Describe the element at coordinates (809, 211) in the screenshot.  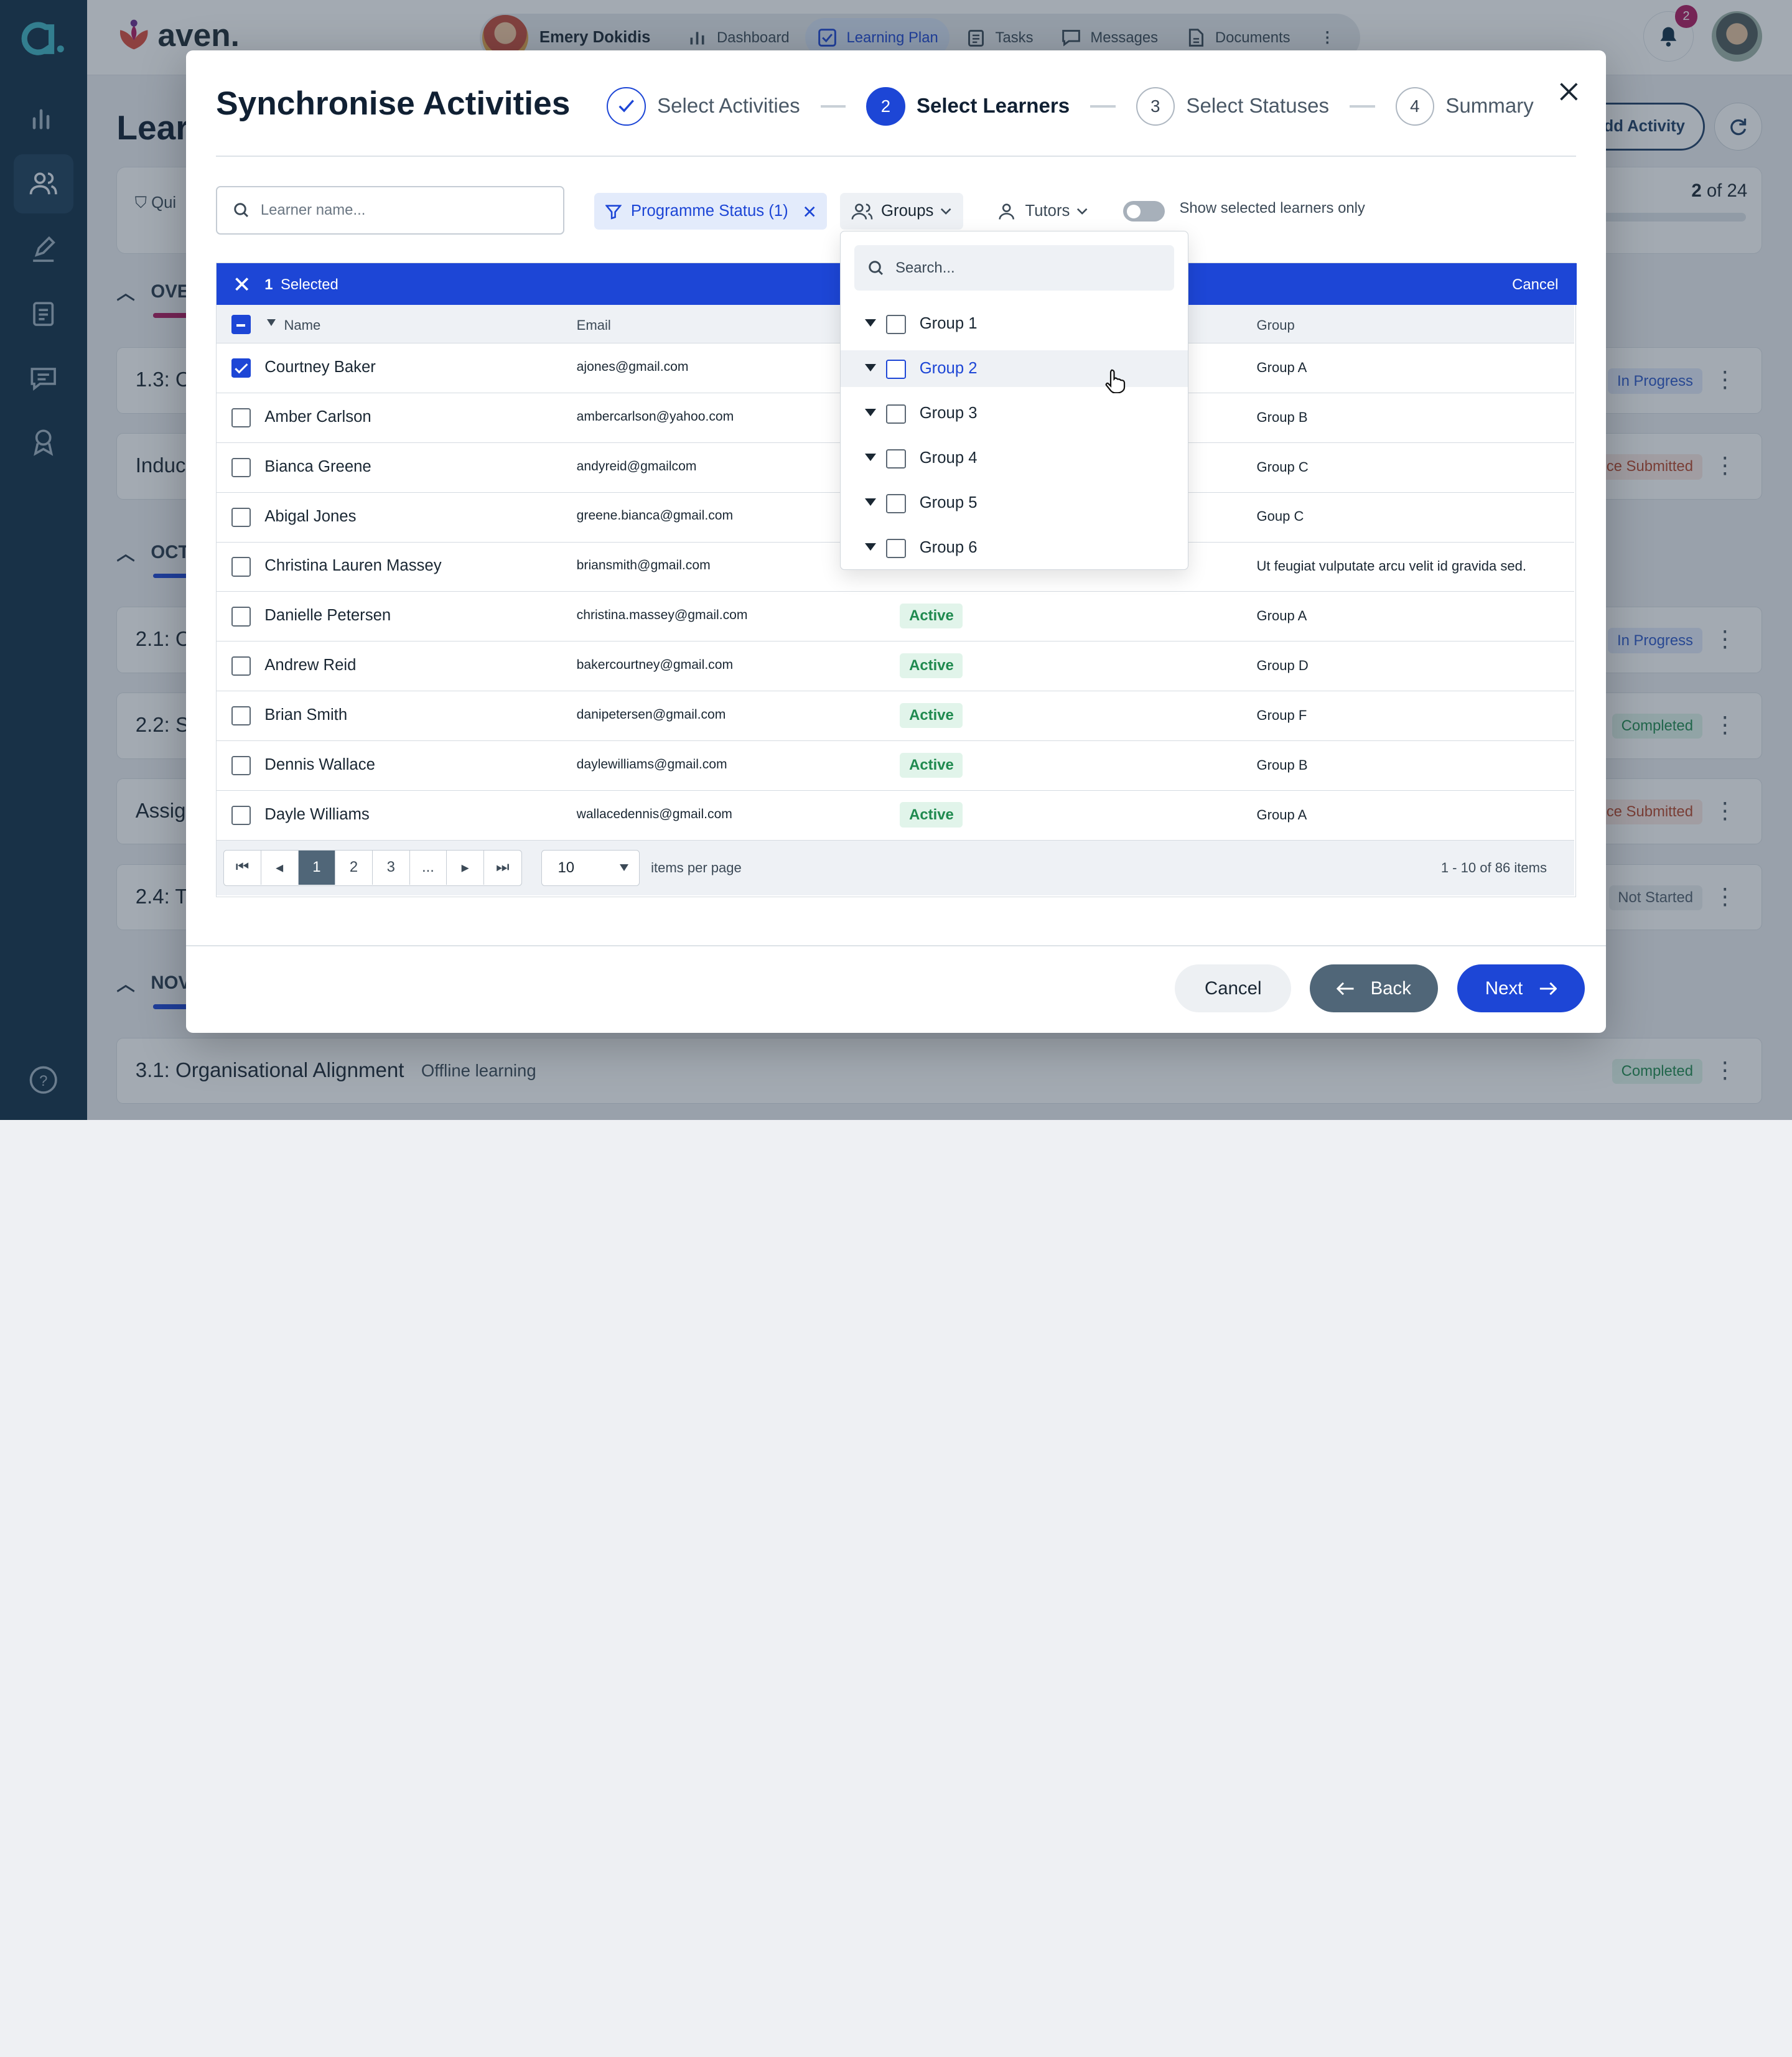
I see `remove-filter-icon` at that location.